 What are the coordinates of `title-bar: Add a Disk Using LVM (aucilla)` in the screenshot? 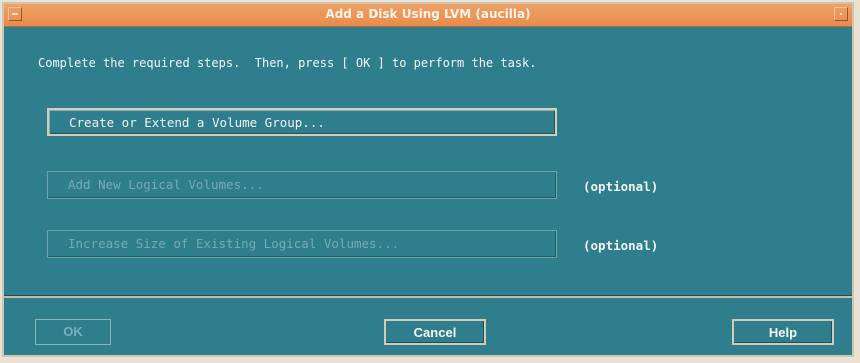 It's located at (428, 15).